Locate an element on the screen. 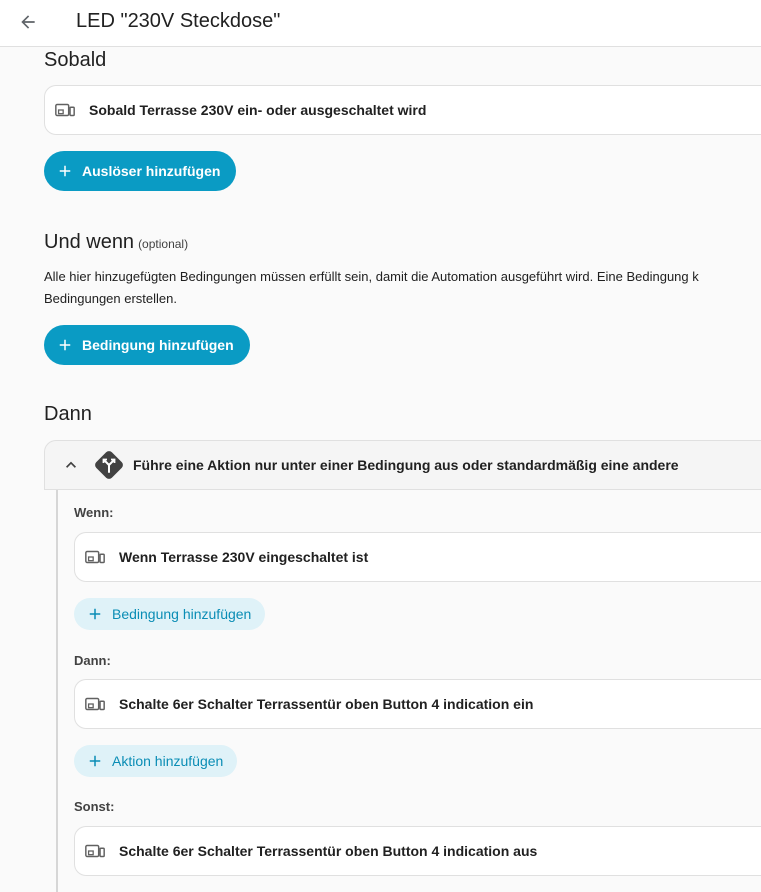  add-then-action-label: Aktion hinzufügen is located at coordinates (168, 761).